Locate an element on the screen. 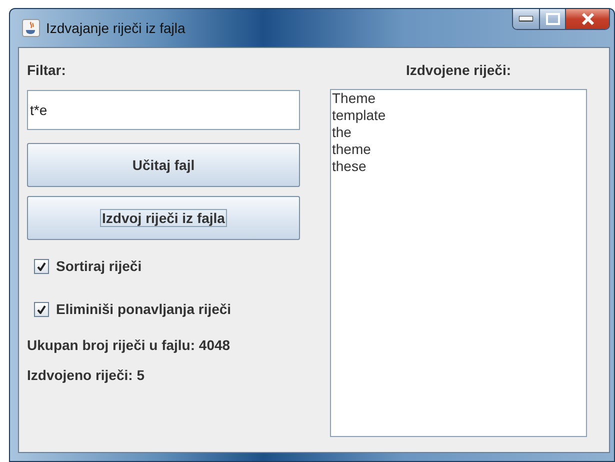 This screenshot has height=462, width=615. action-button: Učitaj fajl is located at coordinates (163, 165).